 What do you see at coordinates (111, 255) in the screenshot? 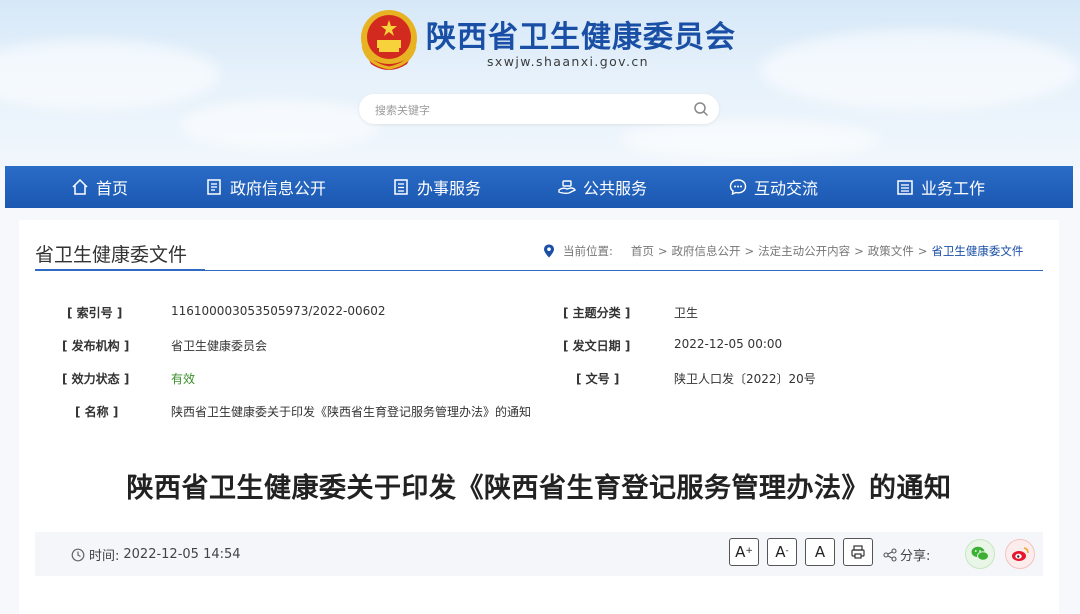
I see `section-title: 省卫生健康委文件` at bounding box center [111, 255].